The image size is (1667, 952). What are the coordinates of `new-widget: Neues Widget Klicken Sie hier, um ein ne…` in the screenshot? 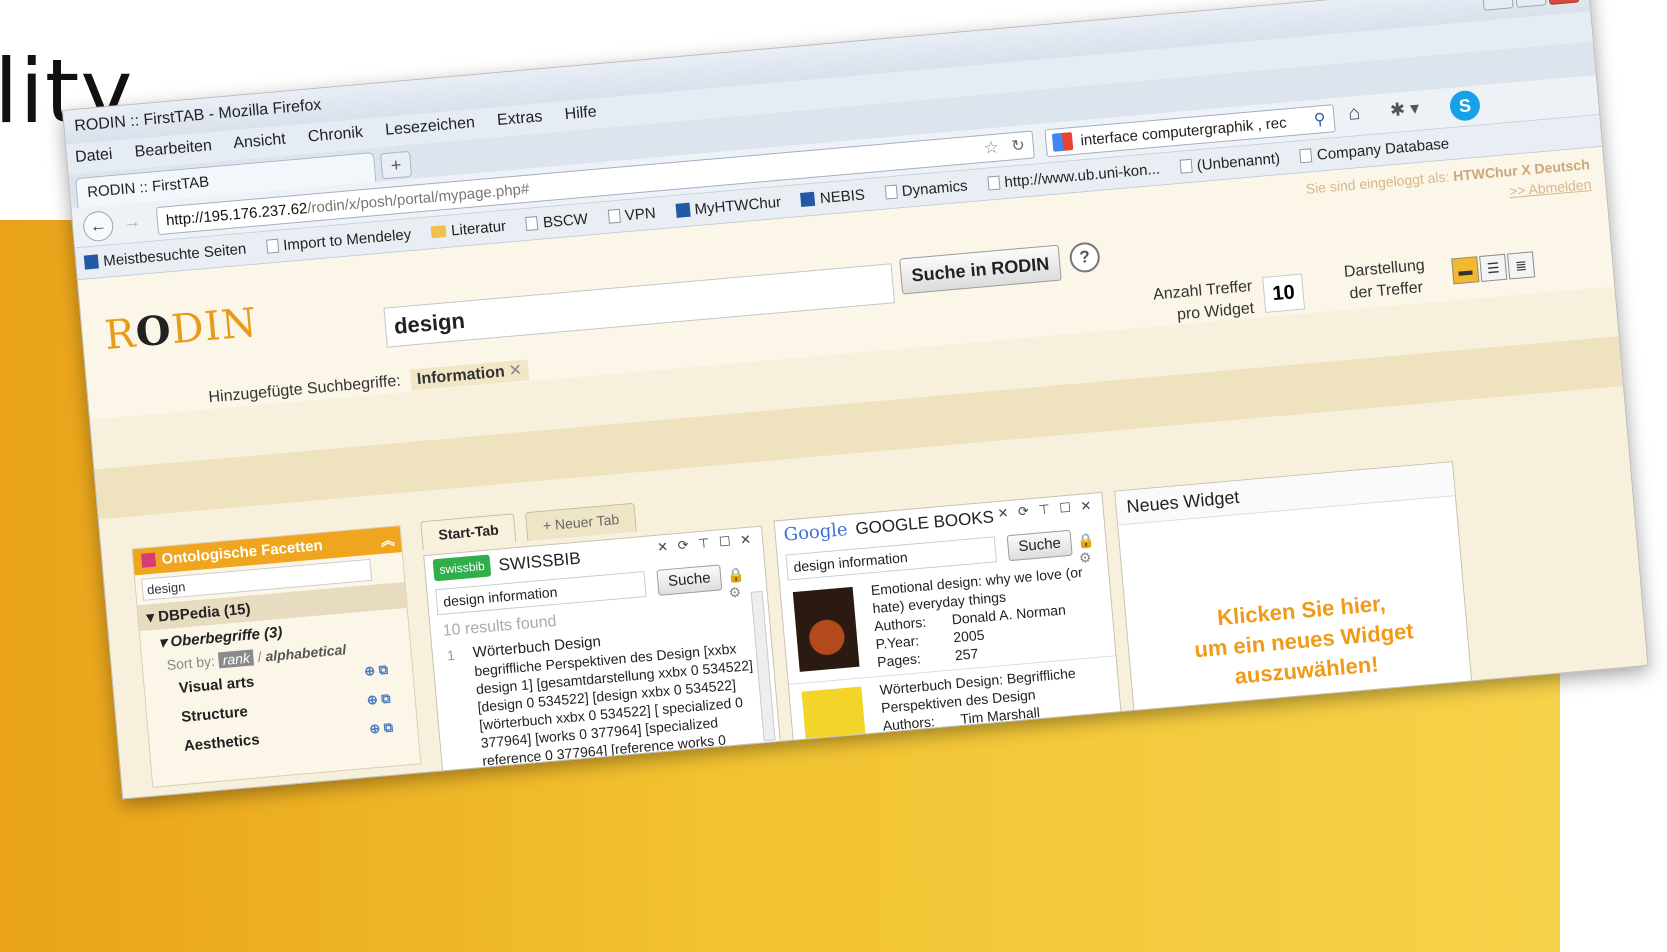 It's located at (1294, 591).